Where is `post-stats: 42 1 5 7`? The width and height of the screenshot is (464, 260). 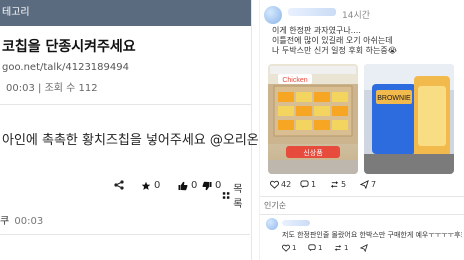 post-stats: 42 1 5 7 is located at coordinates (365, 186).